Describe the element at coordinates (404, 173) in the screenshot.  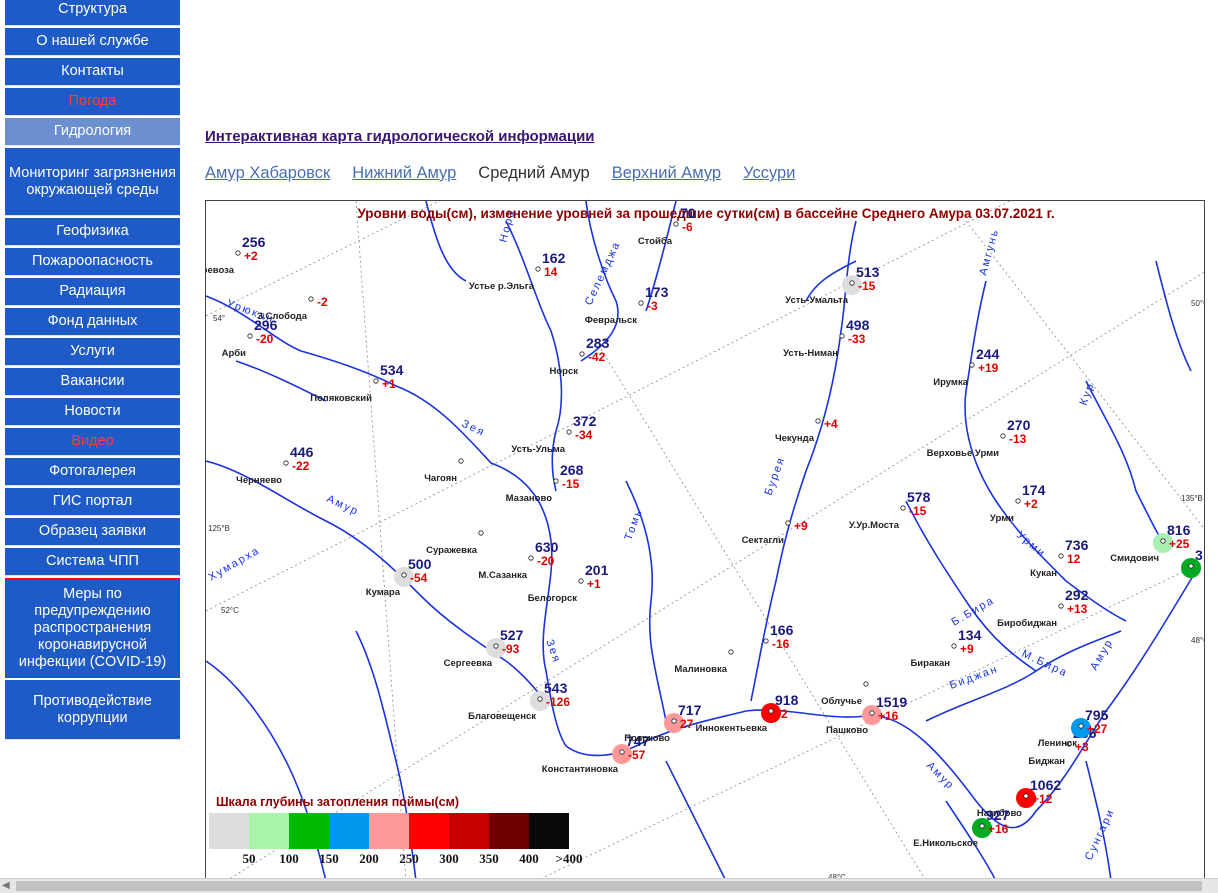
I see `region-tab-1: Нижний Амур` at that location.